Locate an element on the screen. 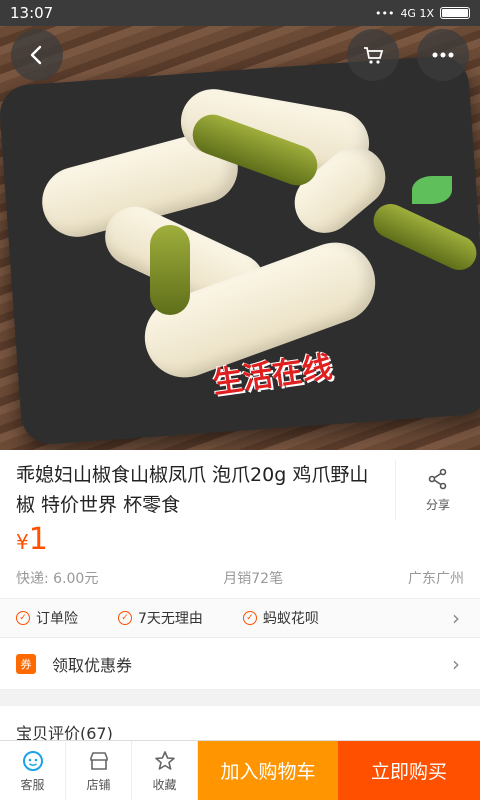  favorite-button: 收藏 is located at coordinates (165, 770).